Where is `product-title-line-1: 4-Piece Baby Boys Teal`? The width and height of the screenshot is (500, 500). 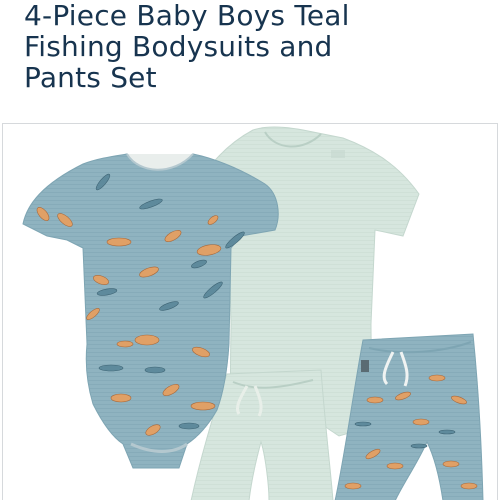
product-title-line-1: 4-Piece Baby Boys Teal is located at coordinates (187, 16).